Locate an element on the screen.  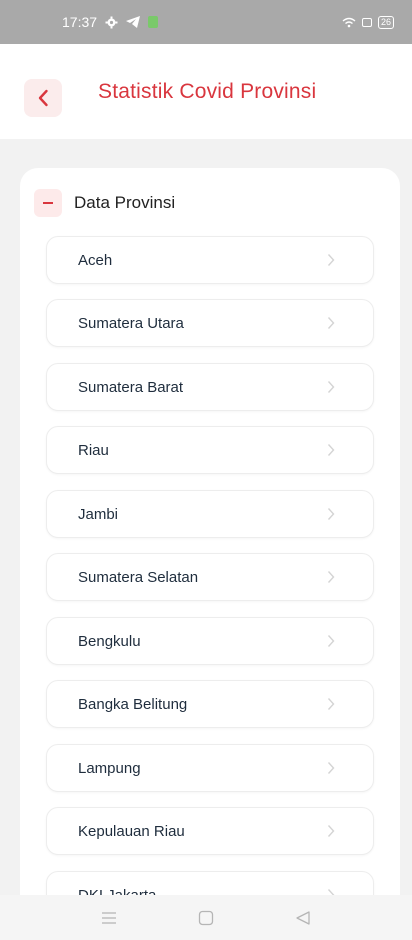
list-item-aceh: Aceh is located at coordinates (210, 260).